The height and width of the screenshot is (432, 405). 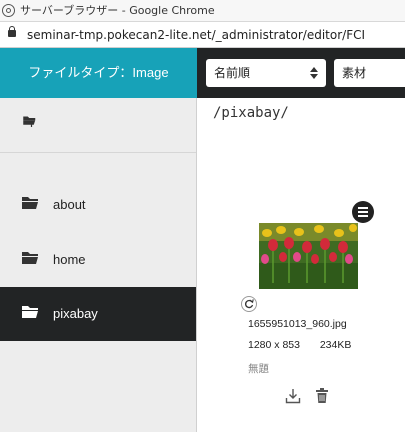 What do you see at coordinates (12, 31) in the screenshot?
I see `lock-icon` at bounding box center [12, 31].